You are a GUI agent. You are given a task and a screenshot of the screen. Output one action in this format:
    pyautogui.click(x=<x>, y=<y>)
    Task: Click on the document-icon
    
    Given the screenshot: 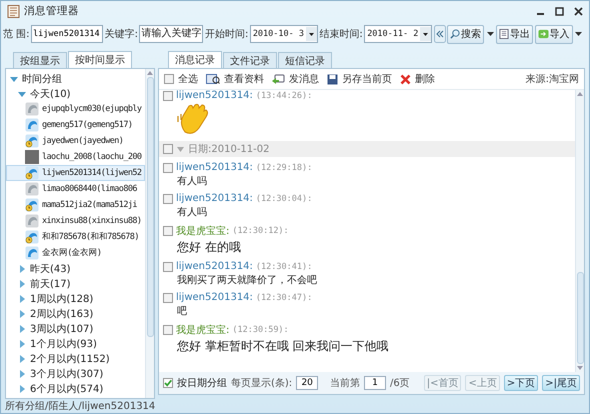 What is the action you would take?
    pyautogui.click(x=504, y=34)
    